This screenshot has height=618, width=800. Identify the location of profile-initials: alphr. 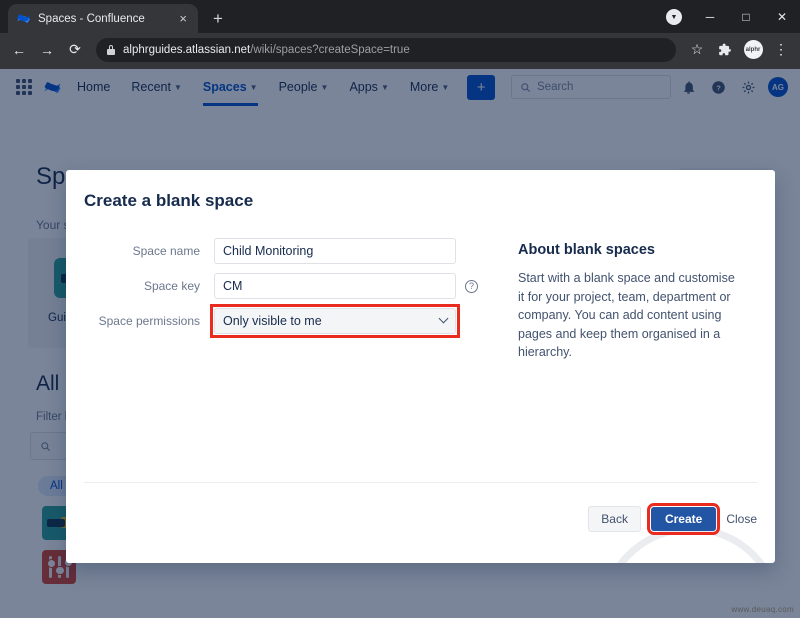
(753, 49).